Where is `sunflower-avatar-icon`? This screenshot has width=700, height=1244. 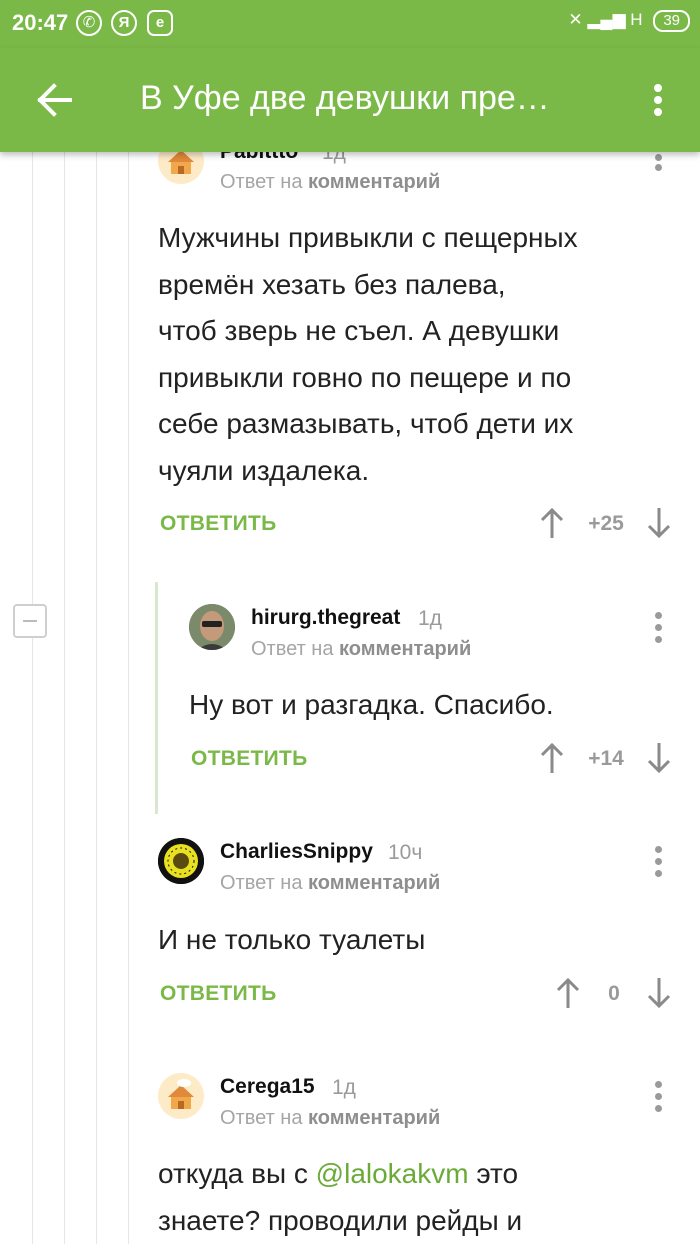
sunflower-avatar-icon is located at coordinates (181, 861).